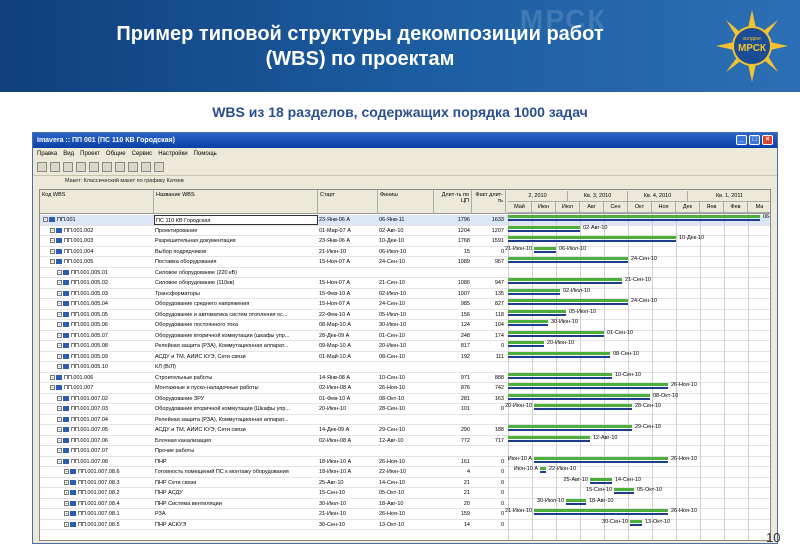  I want to click on mrsk-logo: холдинг МРСК, so click(752, 46).